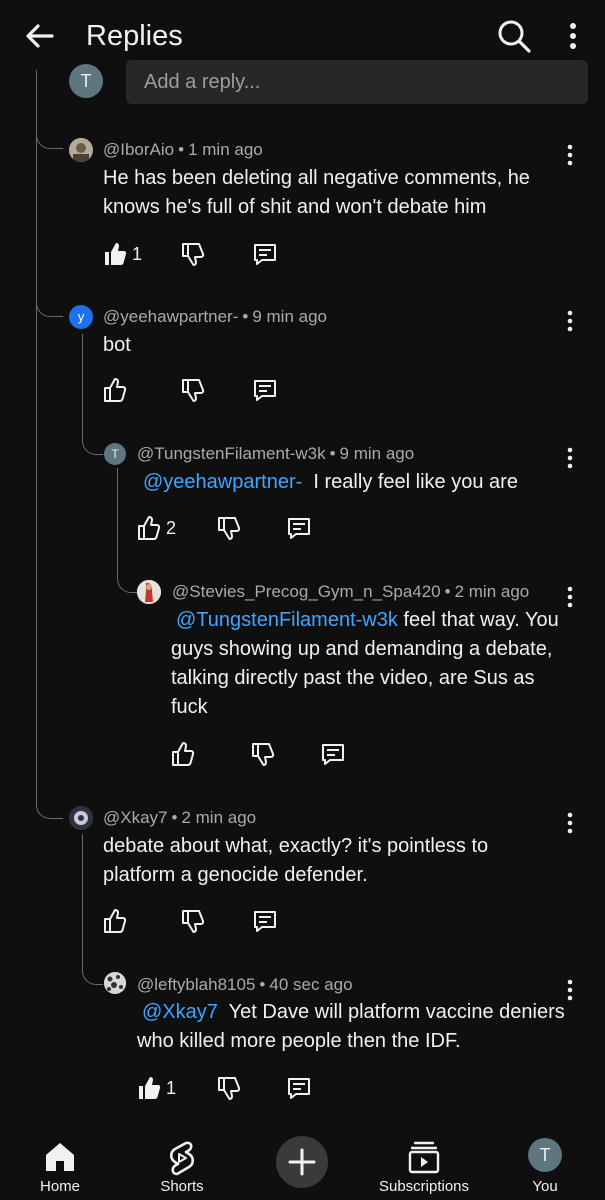  What do you see at coordinates (545, 1163) in the screenshot?
I see `nav-you: T You` at bounding box center [545, 1163].